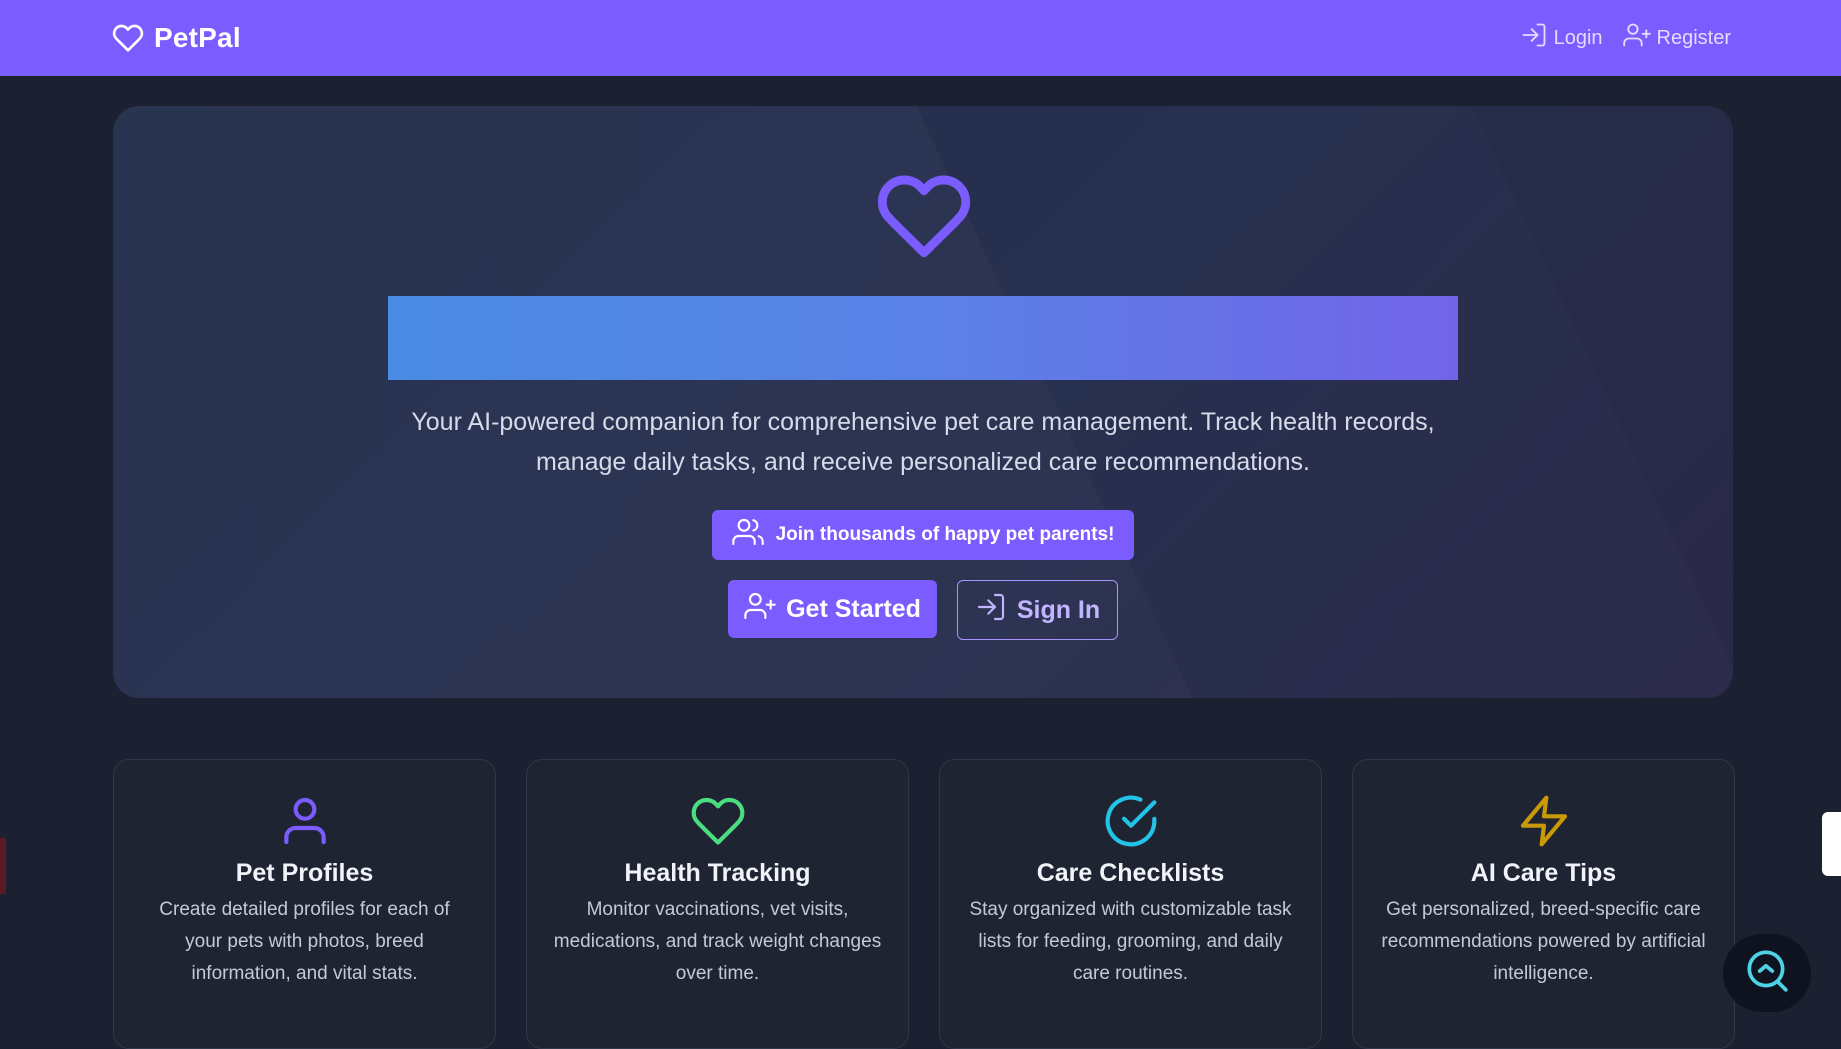  Describe the element at coordinates (1831, 844) in the screenshot. I see `side-feedback-tab` at that location.